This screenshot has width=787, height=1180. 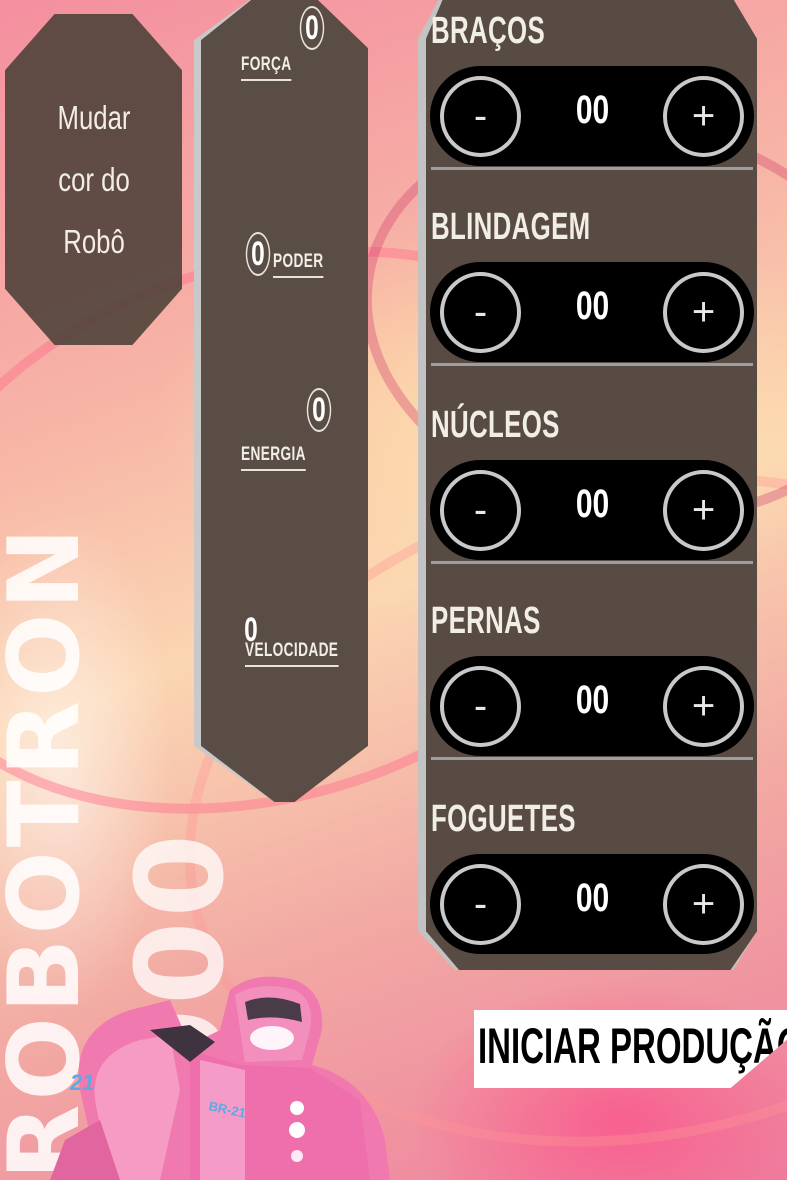 I want to click on robot-illustration: 21 BR-21, so click(x=220, y=1078).